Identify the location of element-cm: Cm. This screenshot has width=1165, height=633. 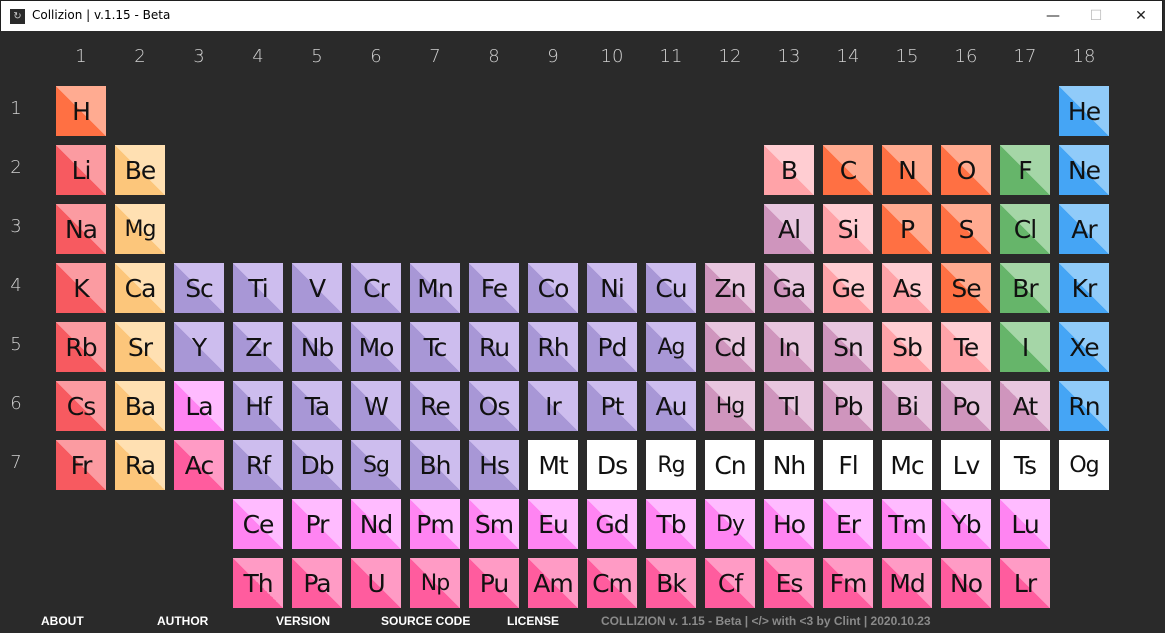
(612, 583).